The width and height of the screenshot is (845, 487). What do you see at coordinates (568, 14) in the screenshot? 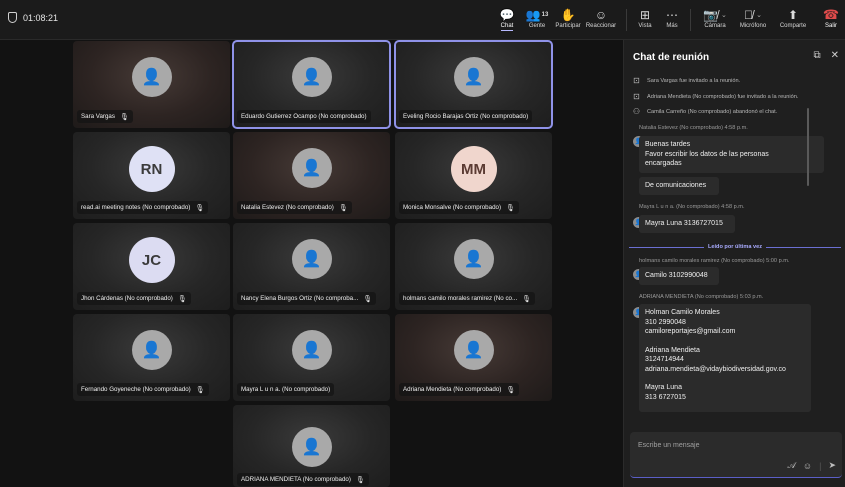
I see `hand-icon: ✋` at bounding box center [568, 14].